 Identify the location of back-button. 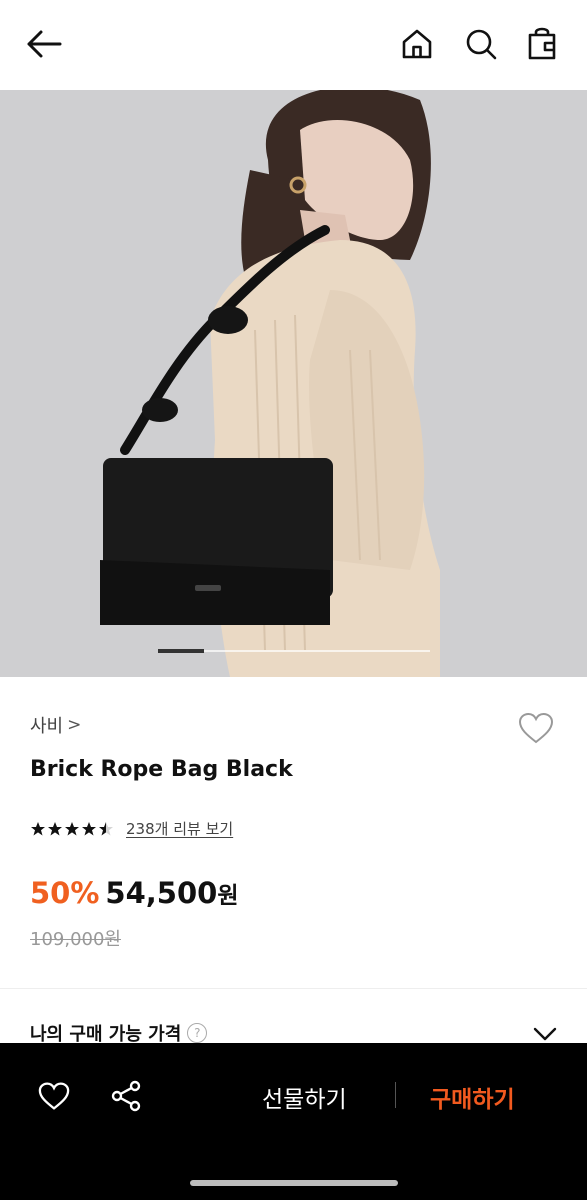
(44, 44).